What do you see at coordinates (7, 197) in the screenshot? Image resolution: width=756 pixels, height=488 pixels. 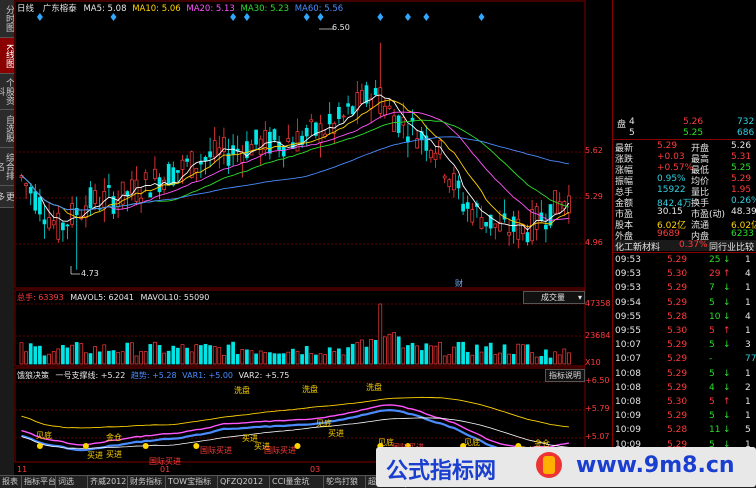 I see `sidebar-tab-5: 更多` at bounding box center [7, 197].